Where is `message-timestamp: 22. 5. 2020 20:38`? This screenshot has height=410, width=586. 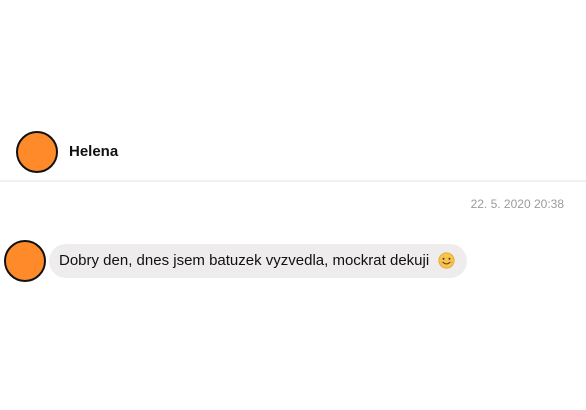 message-timestamp: 22. 5. 2020 20:38 is located at coordinates (517, 204).